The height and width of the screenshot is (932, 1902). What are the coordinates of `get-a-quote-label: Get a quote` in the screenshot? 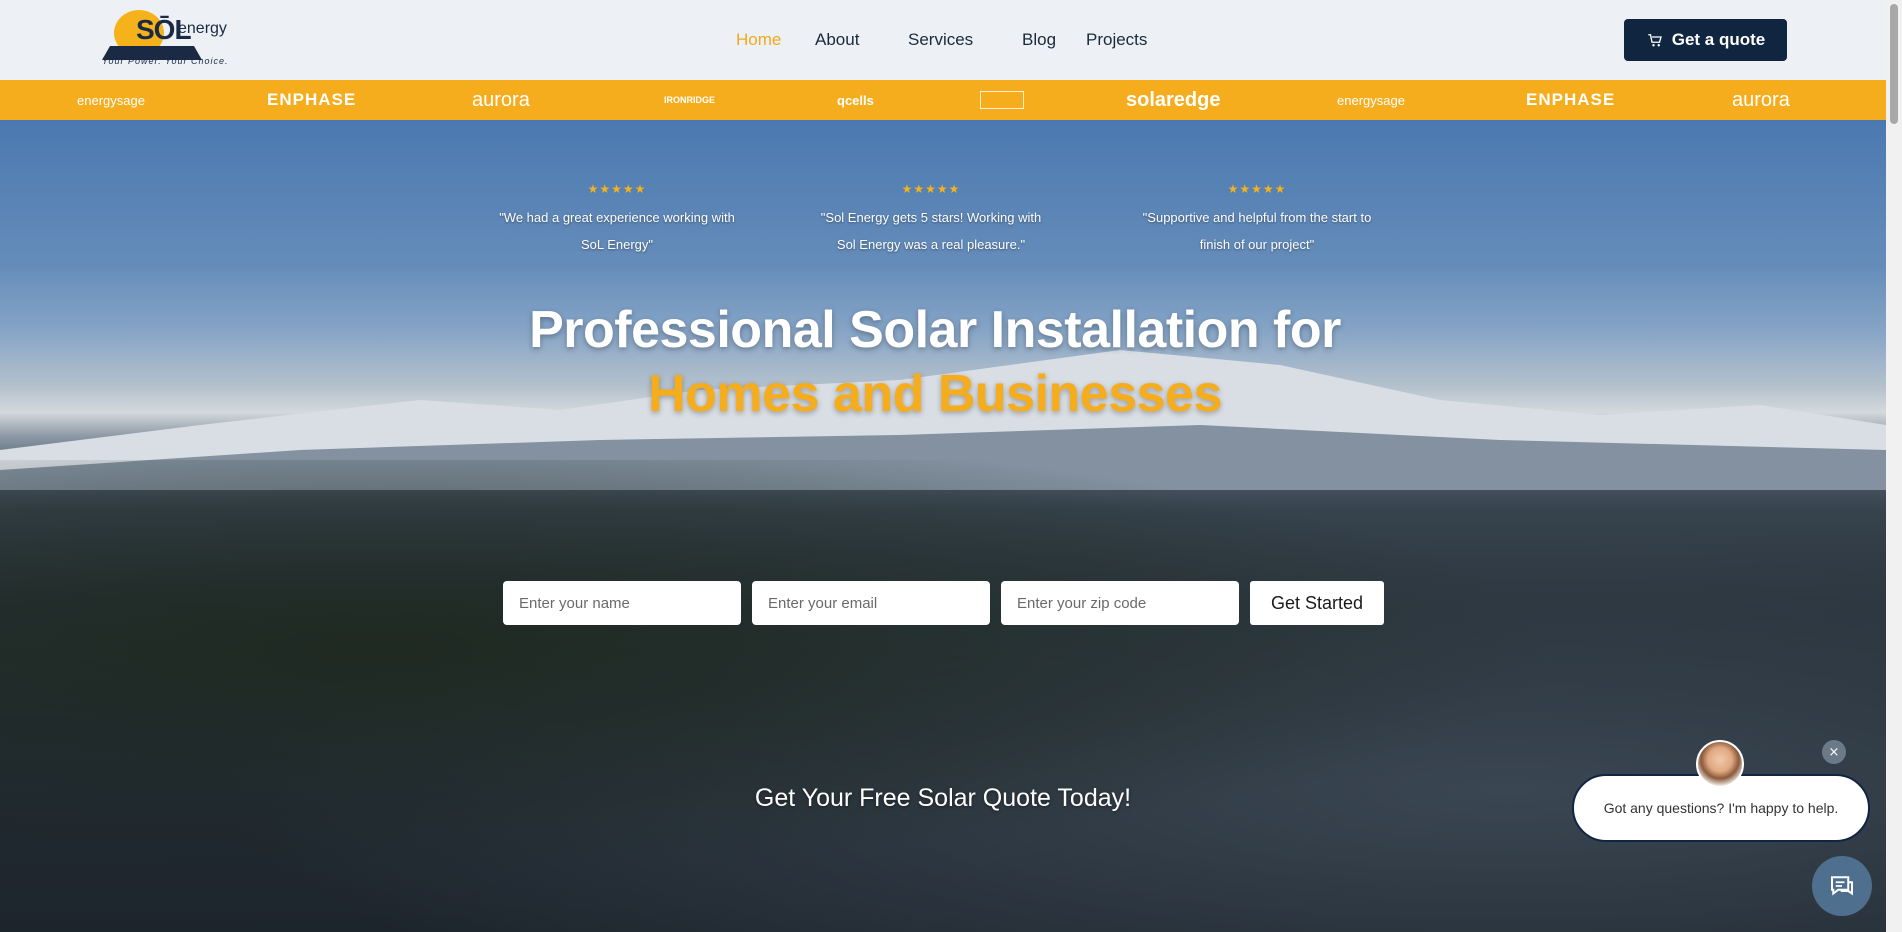 It's located at (1718, 39).